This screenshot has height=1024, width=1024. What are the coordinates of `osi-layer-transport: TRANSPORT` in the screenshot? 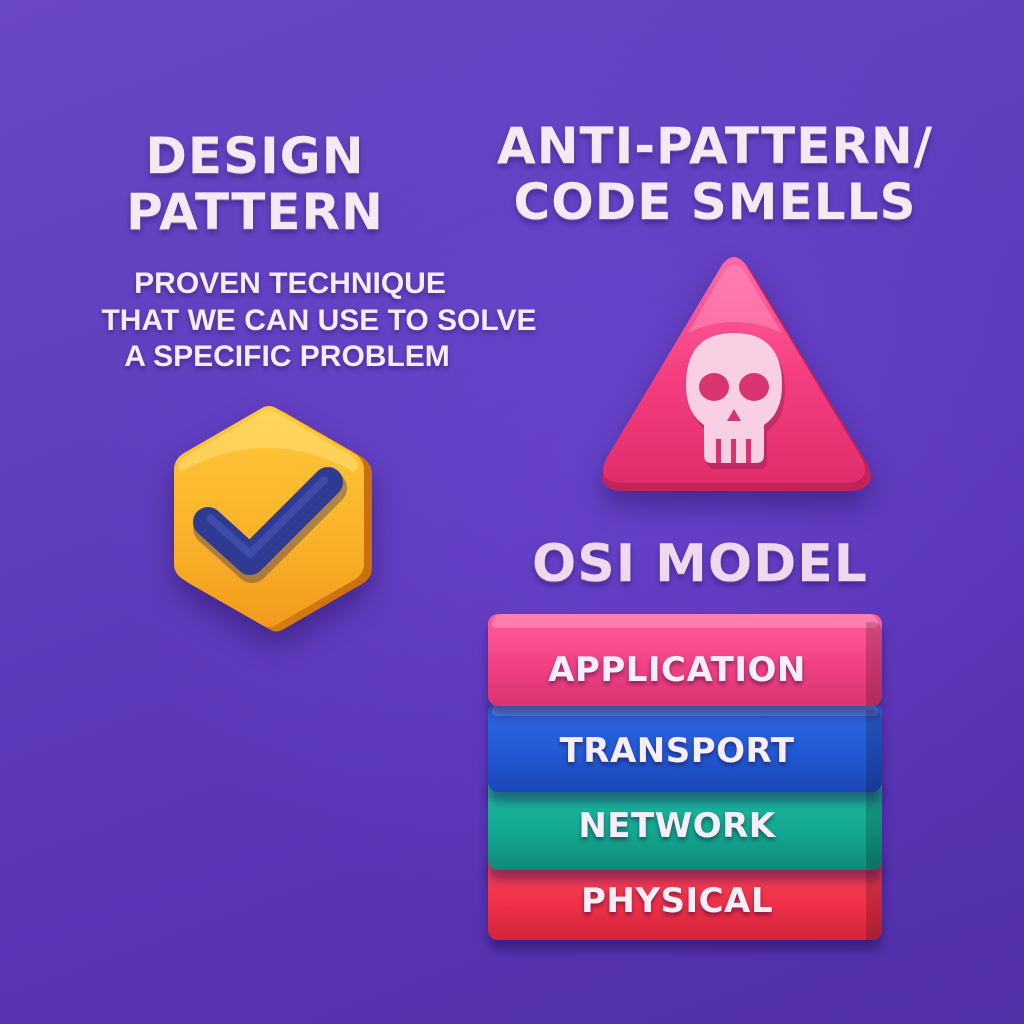 It's located at (685, 747).